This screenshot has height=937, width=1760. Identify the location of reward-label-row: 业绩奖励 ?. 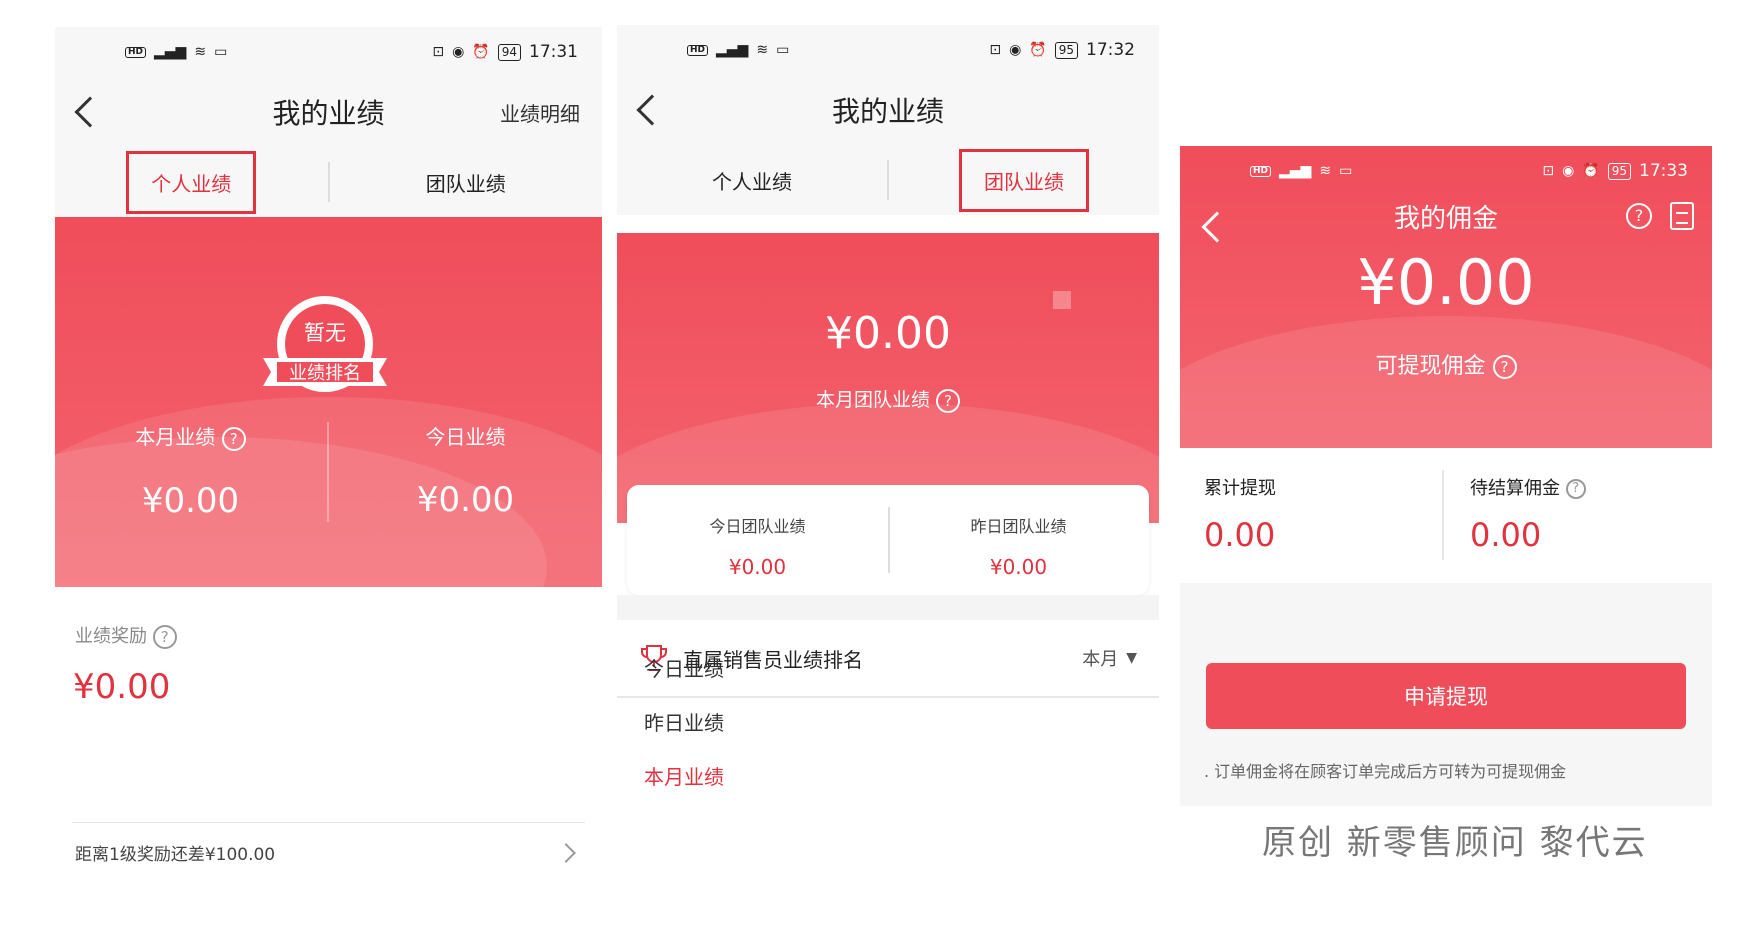
(126, 635).